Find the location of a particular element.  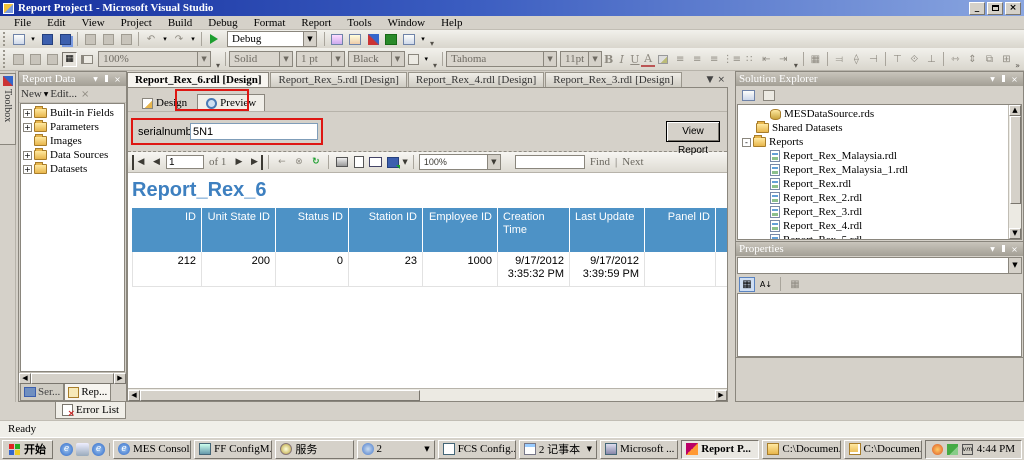

tree-item-parameters: + Parameters is located at coordinates (73, 127).